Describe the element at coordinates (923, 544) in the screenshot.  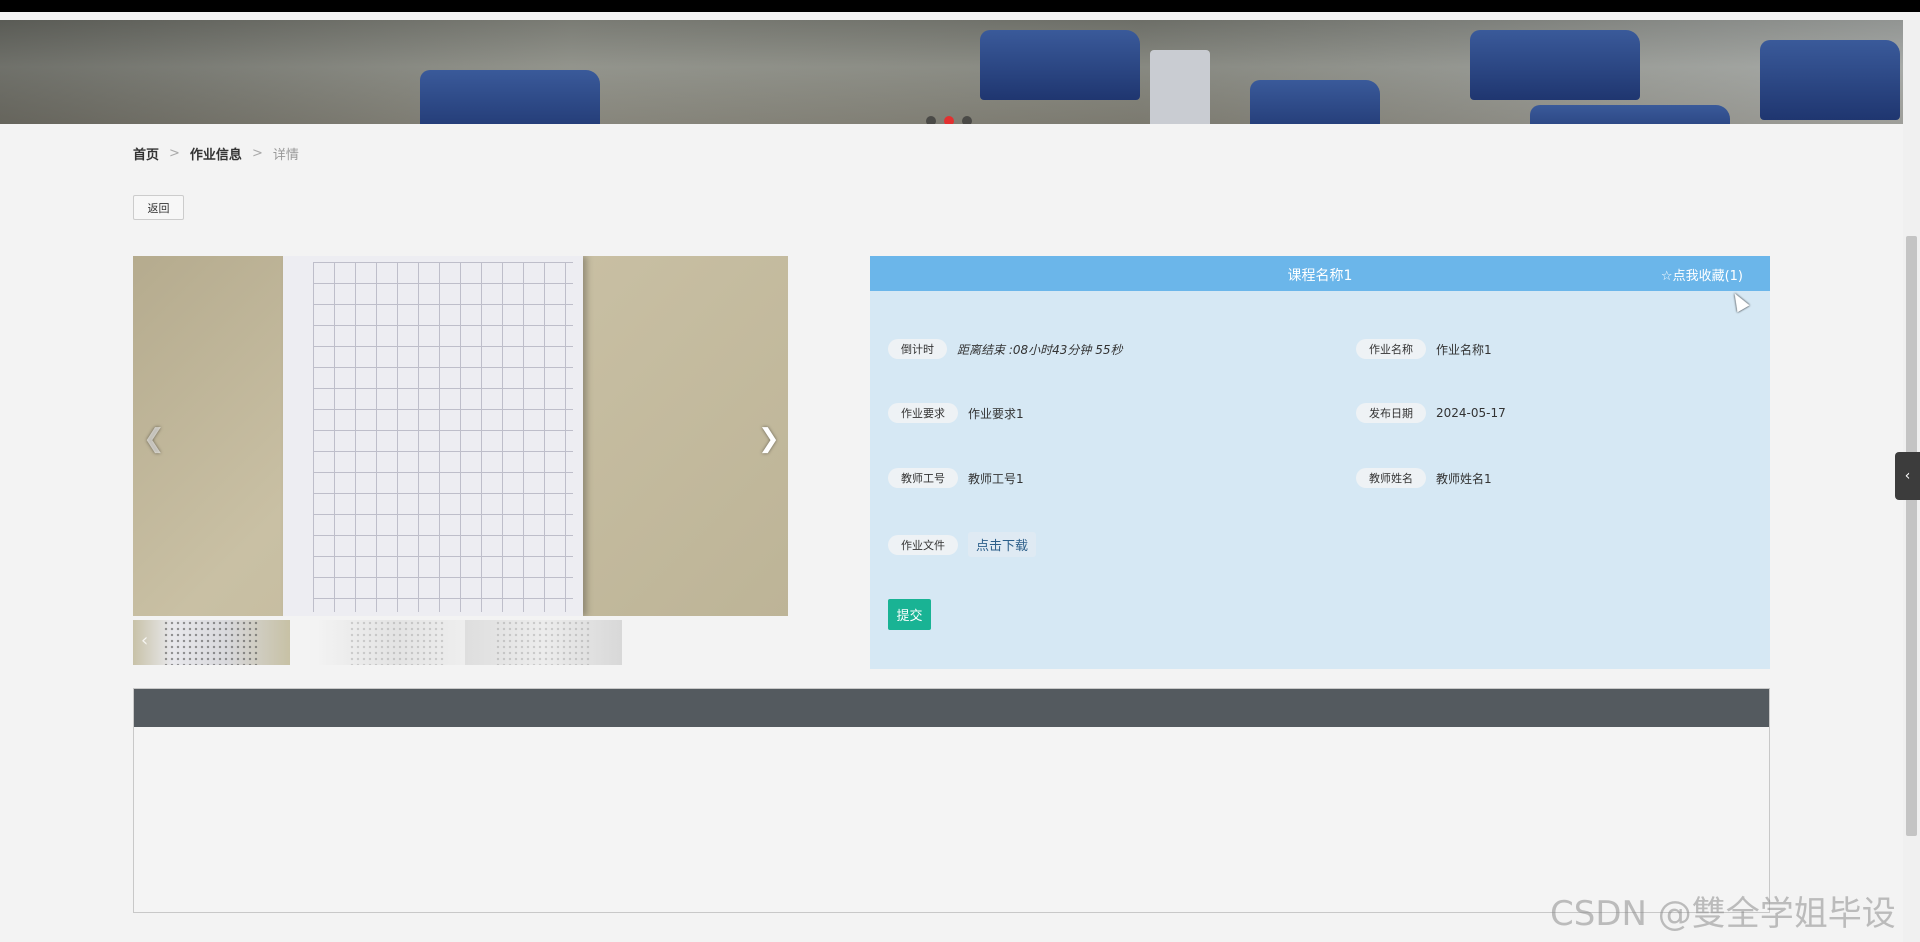
I see `file-label: 作业文件` at that location.